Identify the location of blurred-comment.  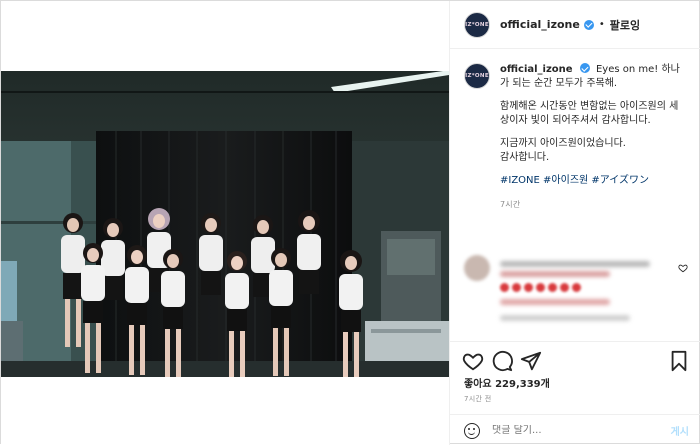
(577, 298).